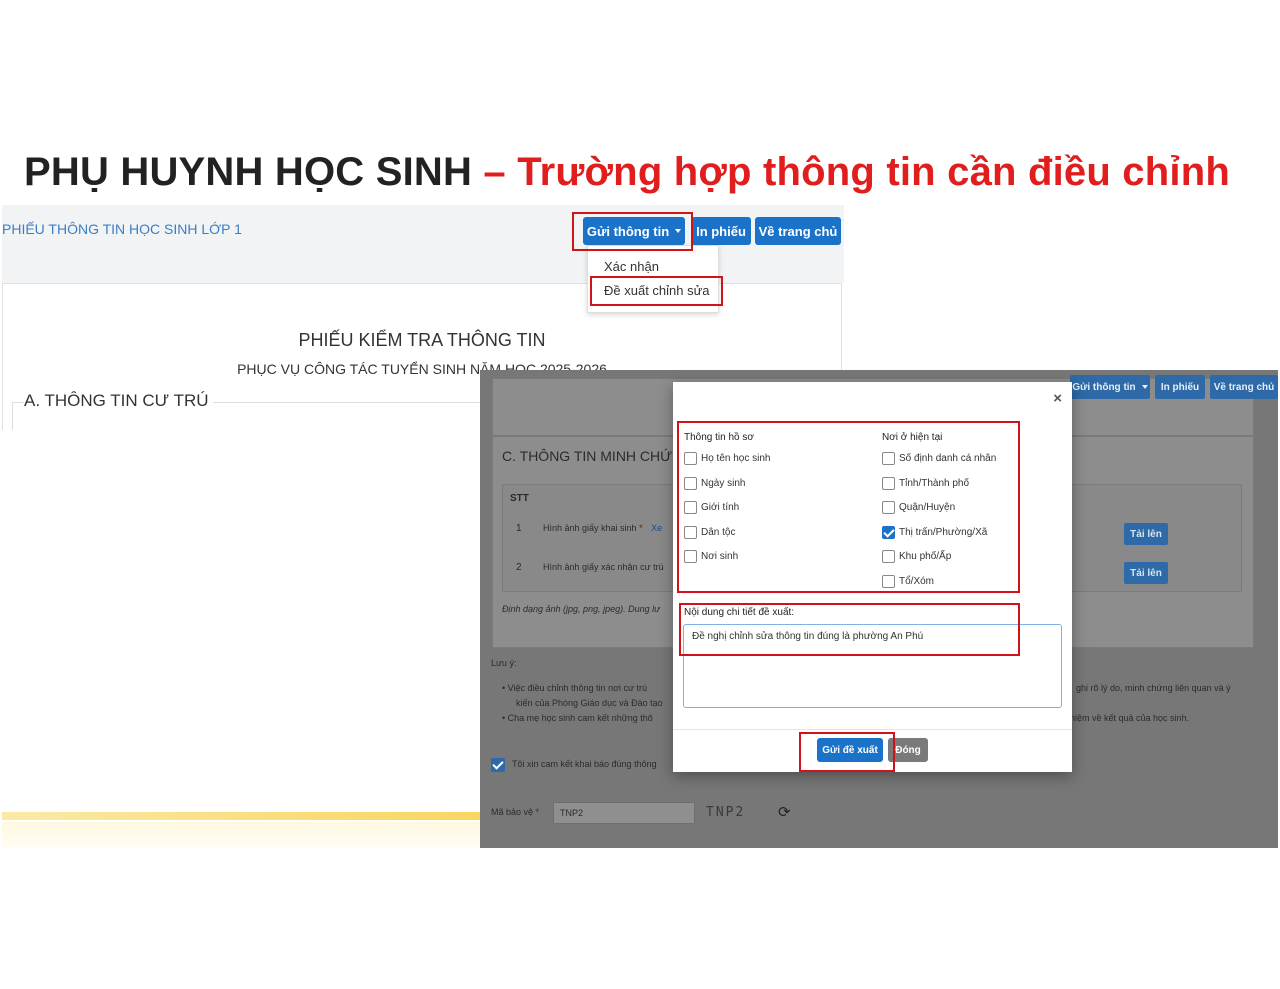 The height and width of the screenshot is (989, 1280). Describe the element at coordinates (519, 567) in the screenshot. I see `row-2-stt: 2` at that location.